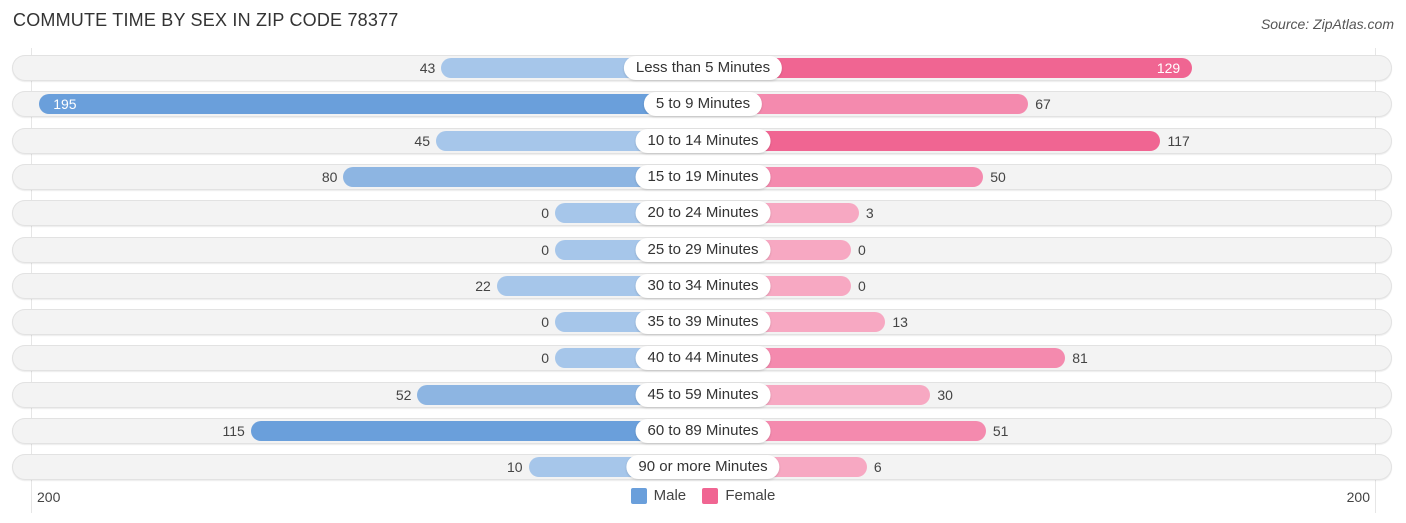 The height and width of the screenshot is (523, 1406). Describe the element at coordinates (329, 176) in the screenshot. I see `value-label-male: 80` at that location.